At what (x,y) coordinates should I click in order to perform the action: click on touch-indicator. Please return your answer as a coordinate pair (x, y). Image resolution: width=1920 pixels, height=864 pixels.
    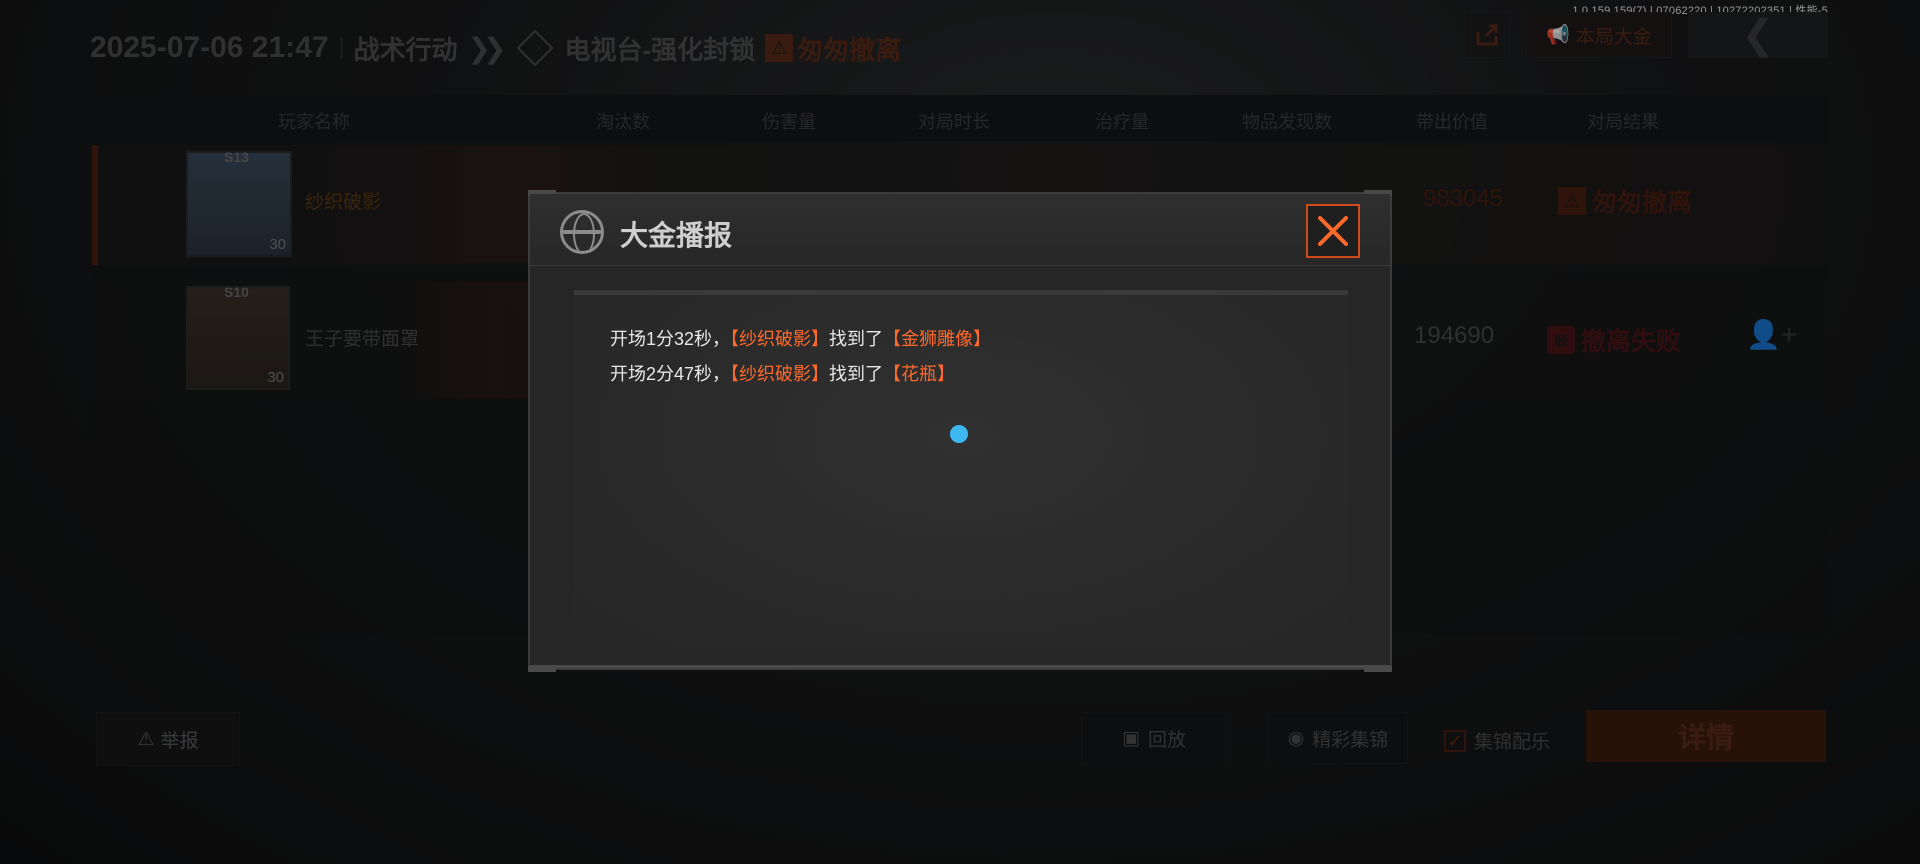
    Looking at the image, I should click on (959, 434).